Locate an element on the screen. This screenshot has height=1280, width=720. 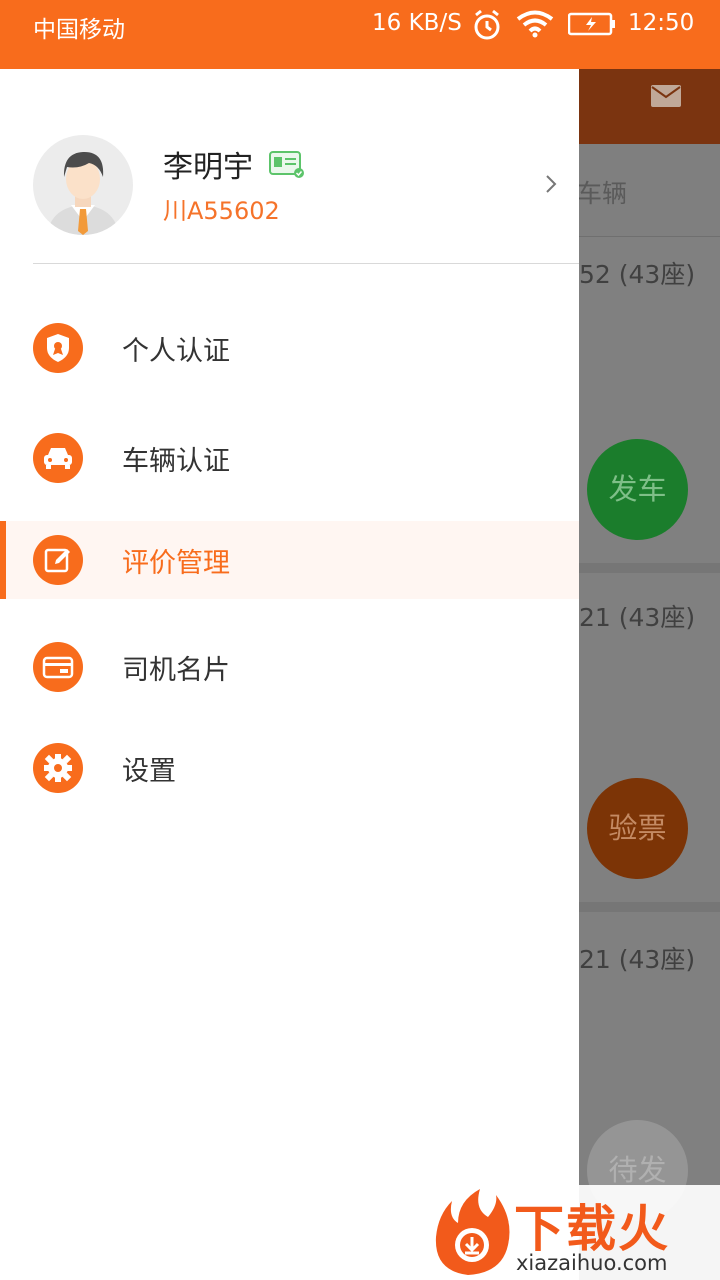
background-tab: 车辆 is located at coordinates (648, 190).